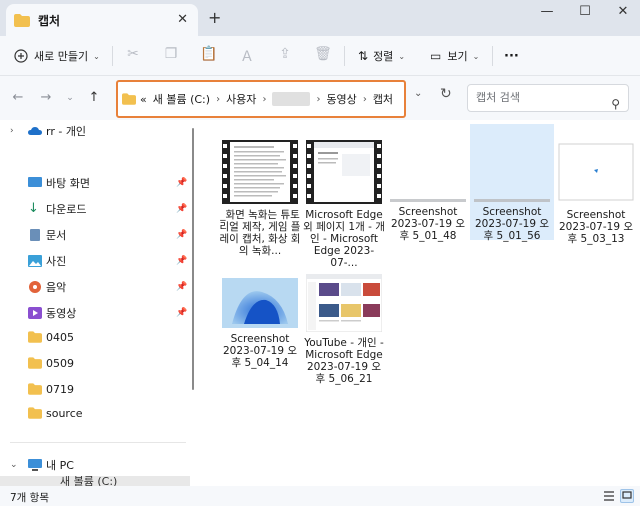 The width and height of the screenshot is (640, 506). I want to click on sidebar-item-label: 다운로드, so click(66, 209).